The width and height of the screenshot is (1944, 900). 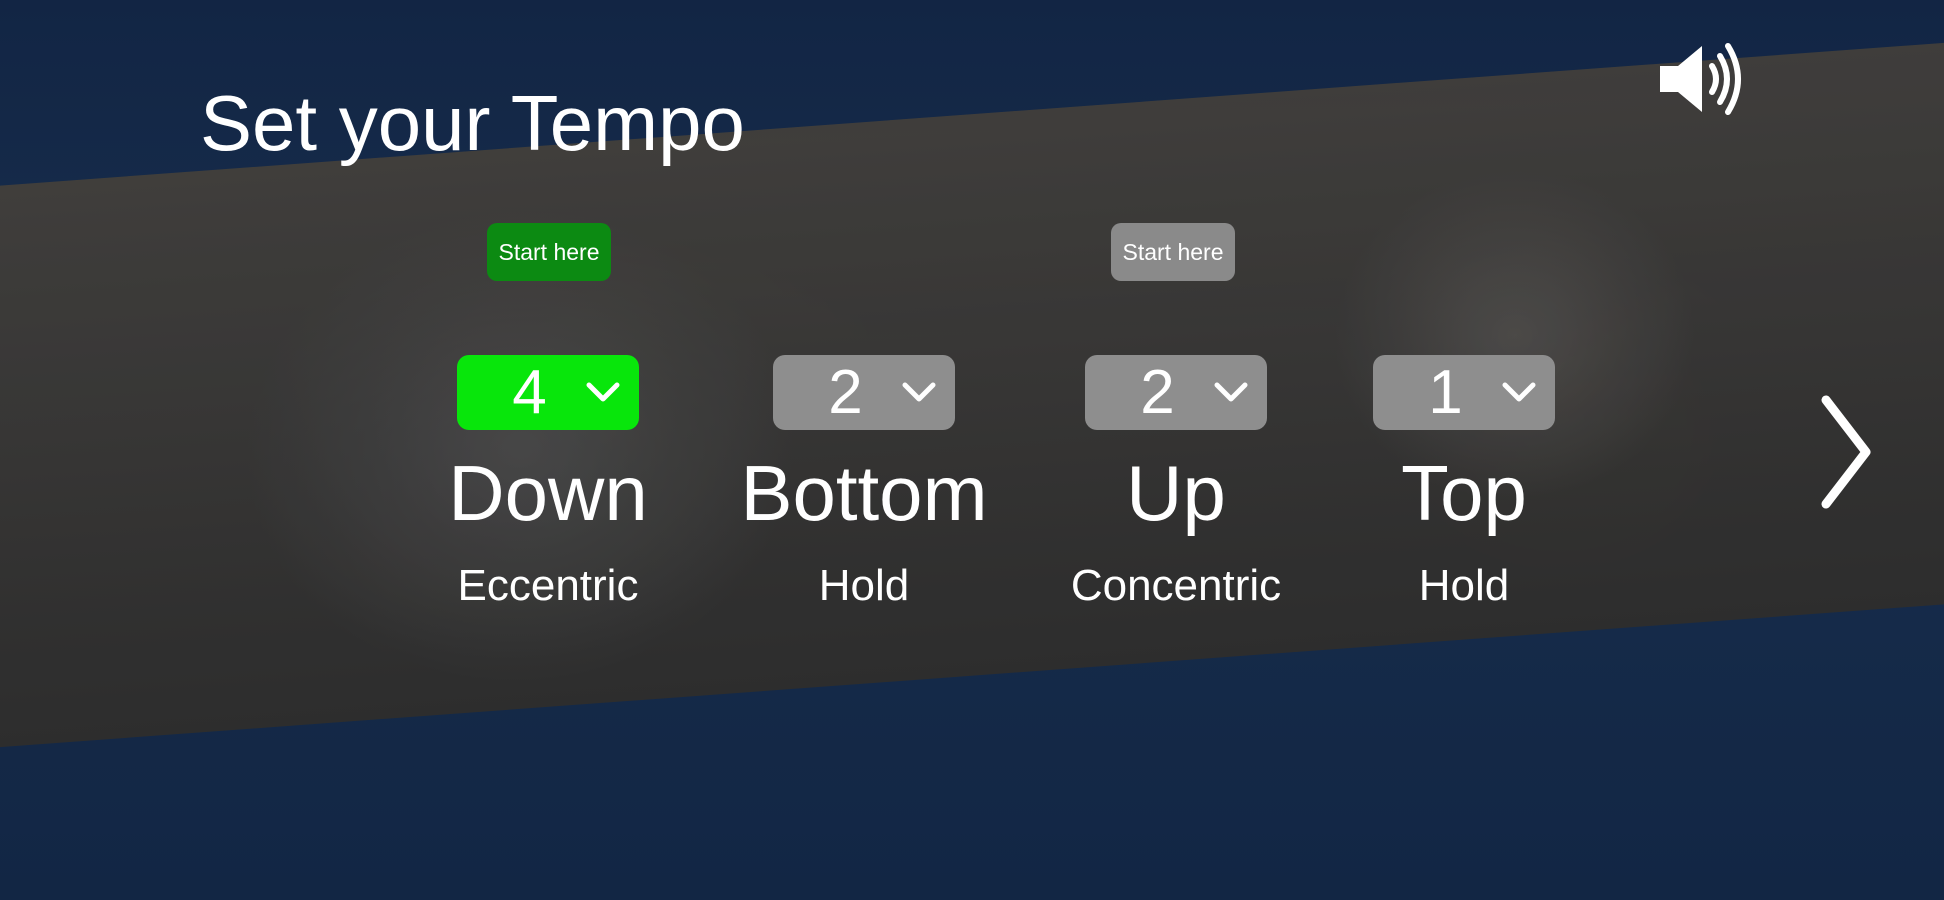 I want to click on phase-bottom: 2 Bottom Hold, so click(x=864, y=483).